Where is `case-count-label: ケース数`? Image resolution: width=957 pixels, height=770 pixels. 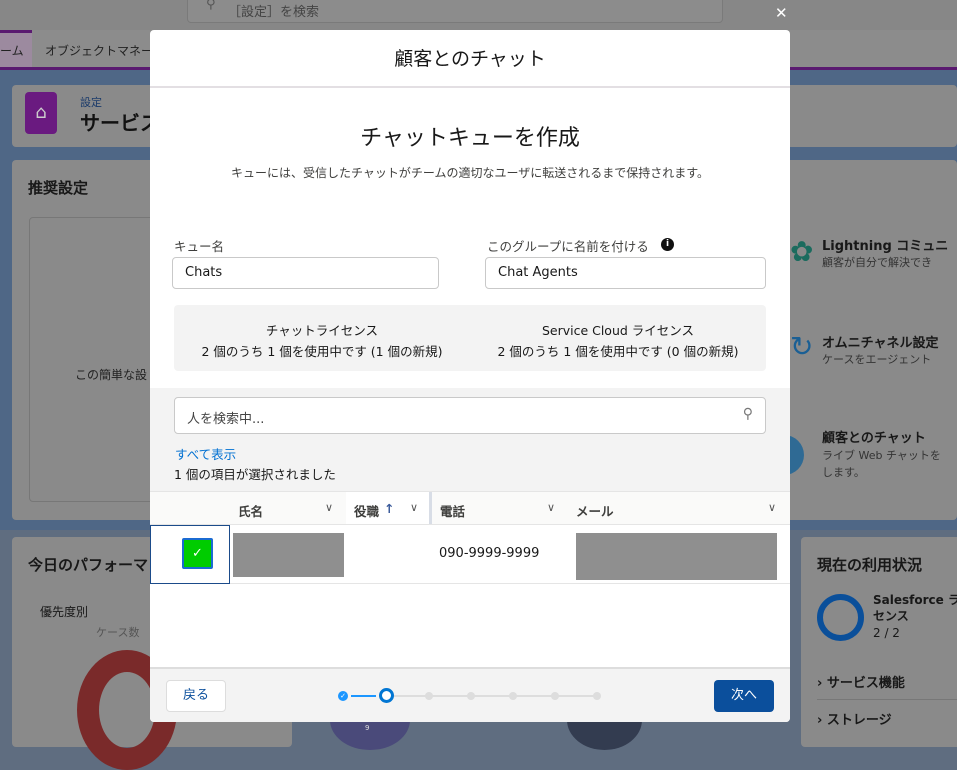 case-count-label: ケース数 is located at coordinates (118, 632).